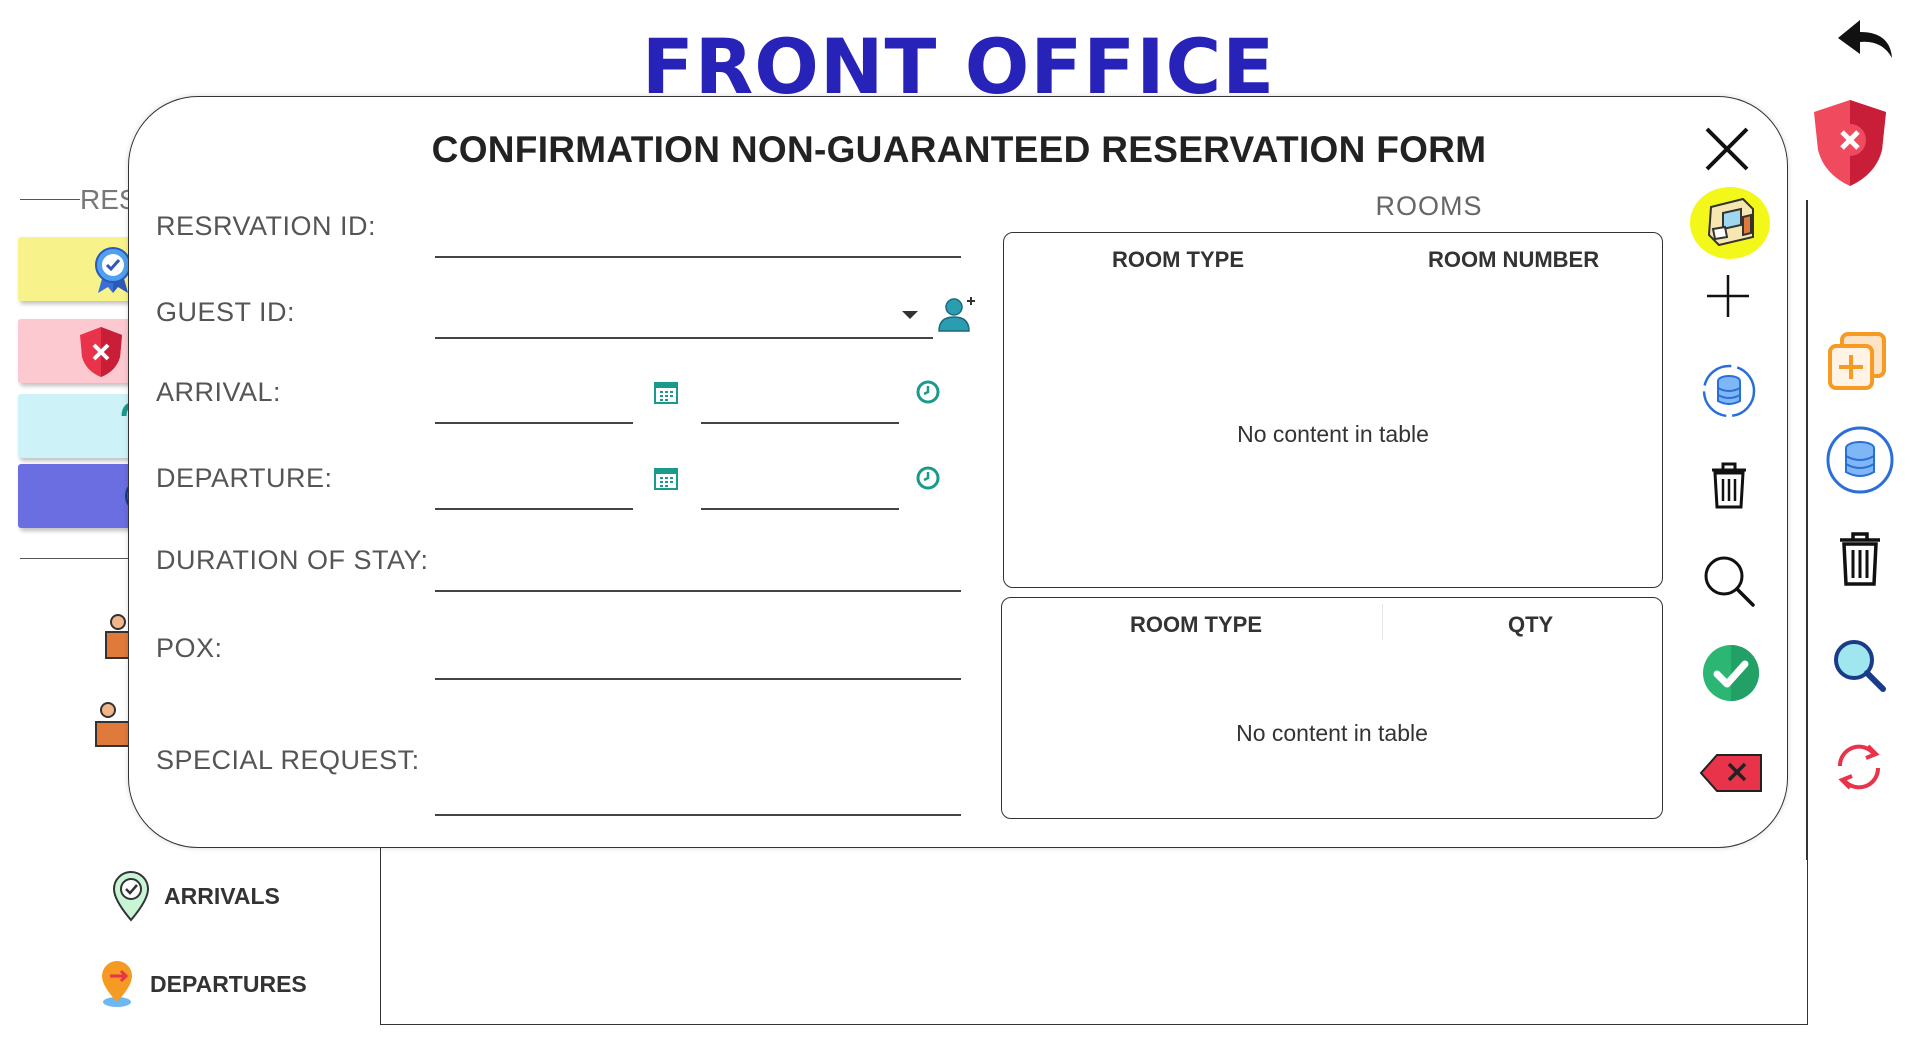 This screenshot has width=1917, height=1040. I want to click on nav-arrivals: ARRIVALS, so click(195, 896).